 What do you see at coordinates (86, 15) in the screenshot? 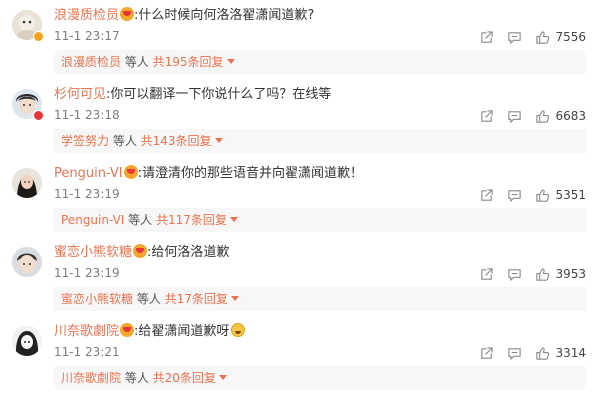
I see `comment-username: 浪漫质检员` at bounding box center [86, 15].